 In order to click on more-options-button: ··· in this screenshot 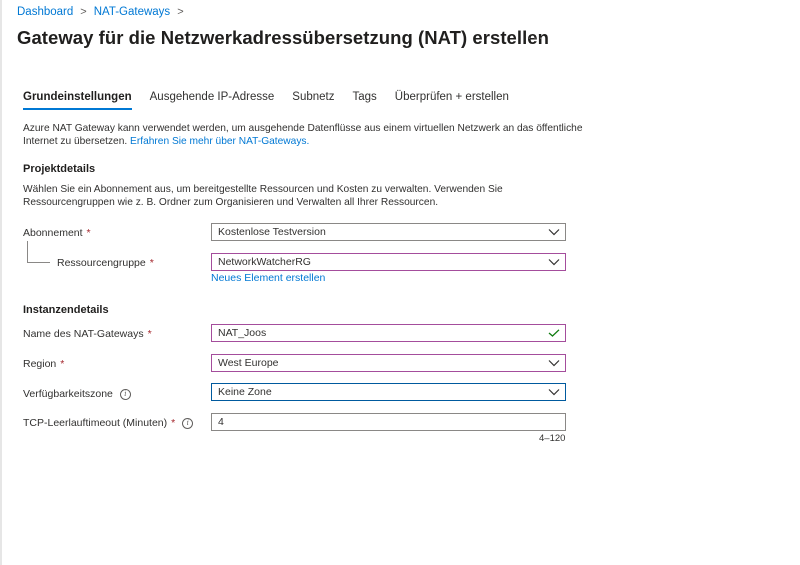, I will do `click(535, 37)`.